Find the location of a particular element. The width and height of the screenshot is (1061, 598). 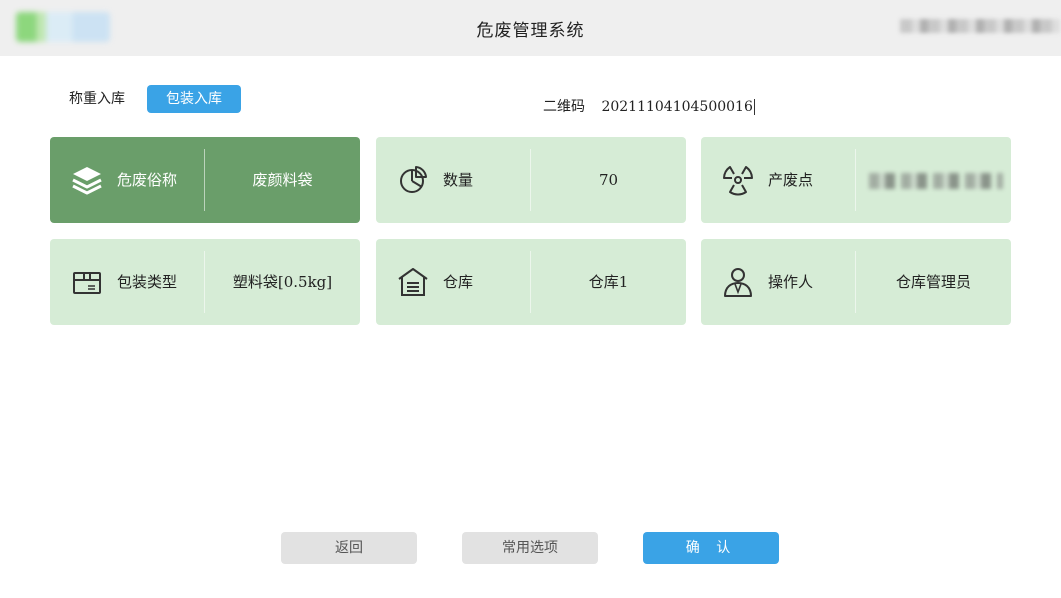

card-label: 操作人 is located at coordinates (791, 282).